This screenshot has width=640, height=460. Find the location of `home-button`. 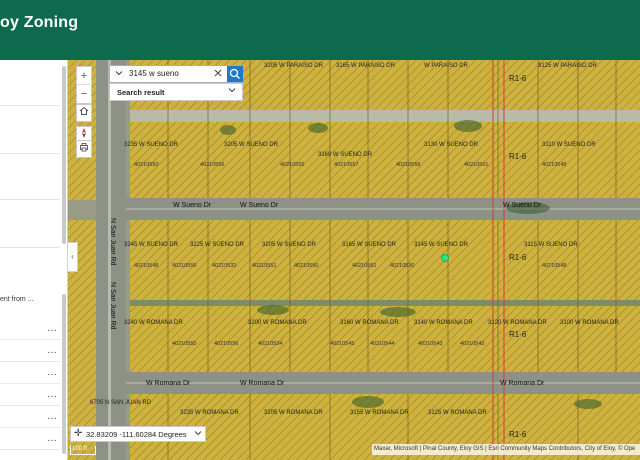

home-button is located at coordinates (84, 113).